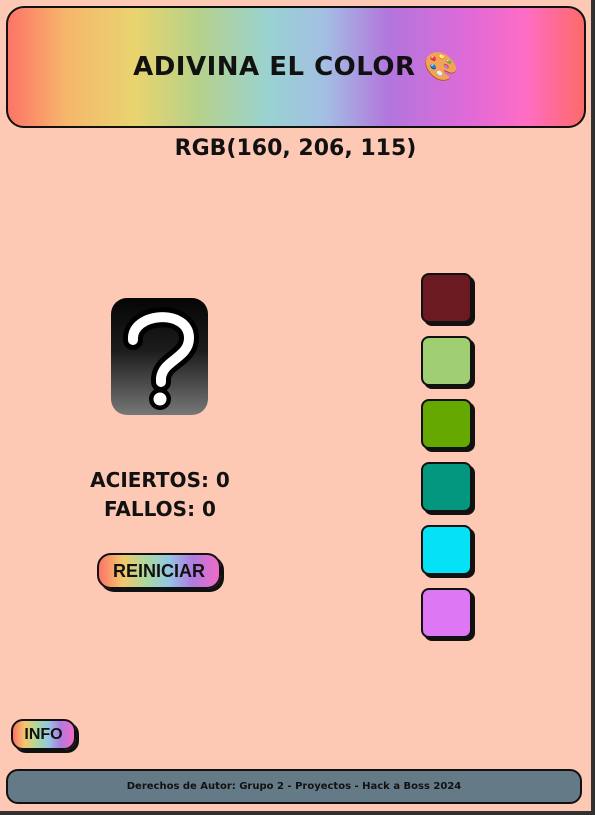 This screenshot has width=595, height=815. What do you see at coordinates (441, 66) in the screenshot?
I see `palette-icon: 🎨` at bounding box center [441, 66].